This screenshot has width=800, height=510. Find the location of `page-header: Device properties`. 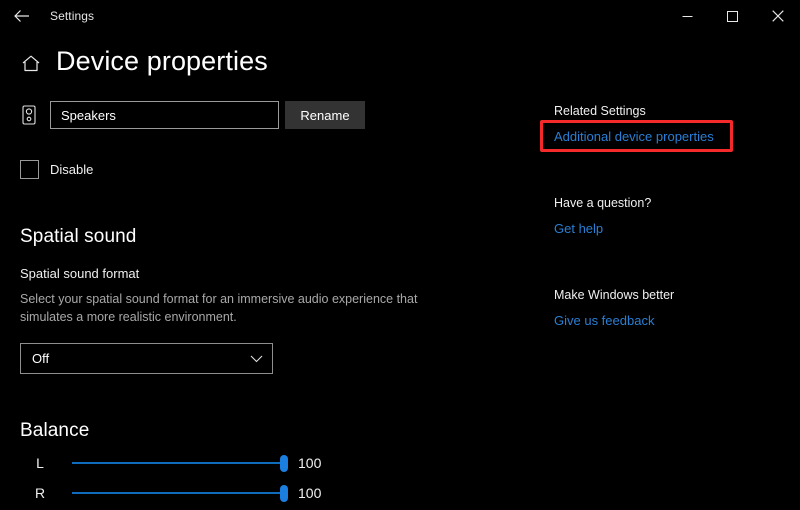

page-header: Device properties is located at coordinates (144, 61).